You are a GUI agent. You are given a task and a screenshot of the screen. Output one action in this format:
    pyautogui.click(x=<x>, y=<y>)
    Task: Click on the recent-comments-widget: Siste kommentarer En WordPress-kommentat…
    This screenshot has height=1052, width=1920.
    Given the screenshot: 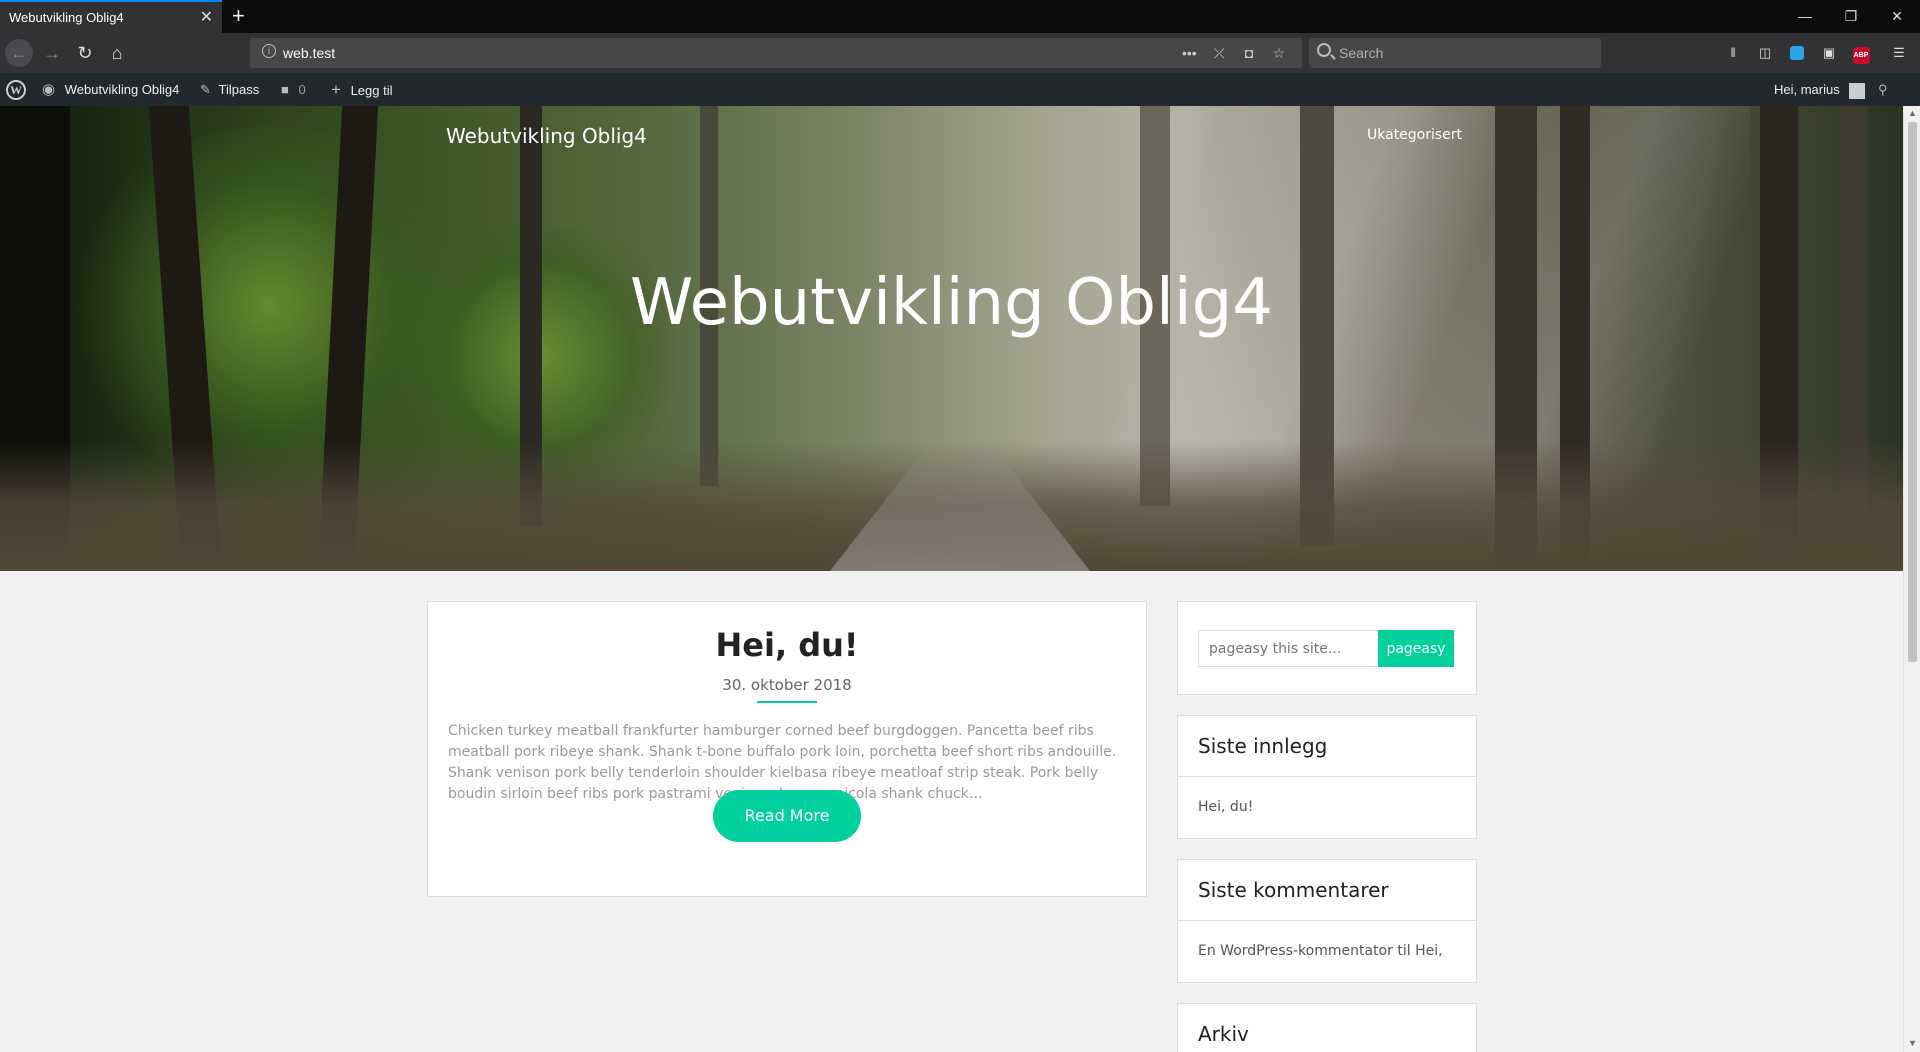 What is the action you would take?
    pyautogui.click(x=1327, y=939)
    